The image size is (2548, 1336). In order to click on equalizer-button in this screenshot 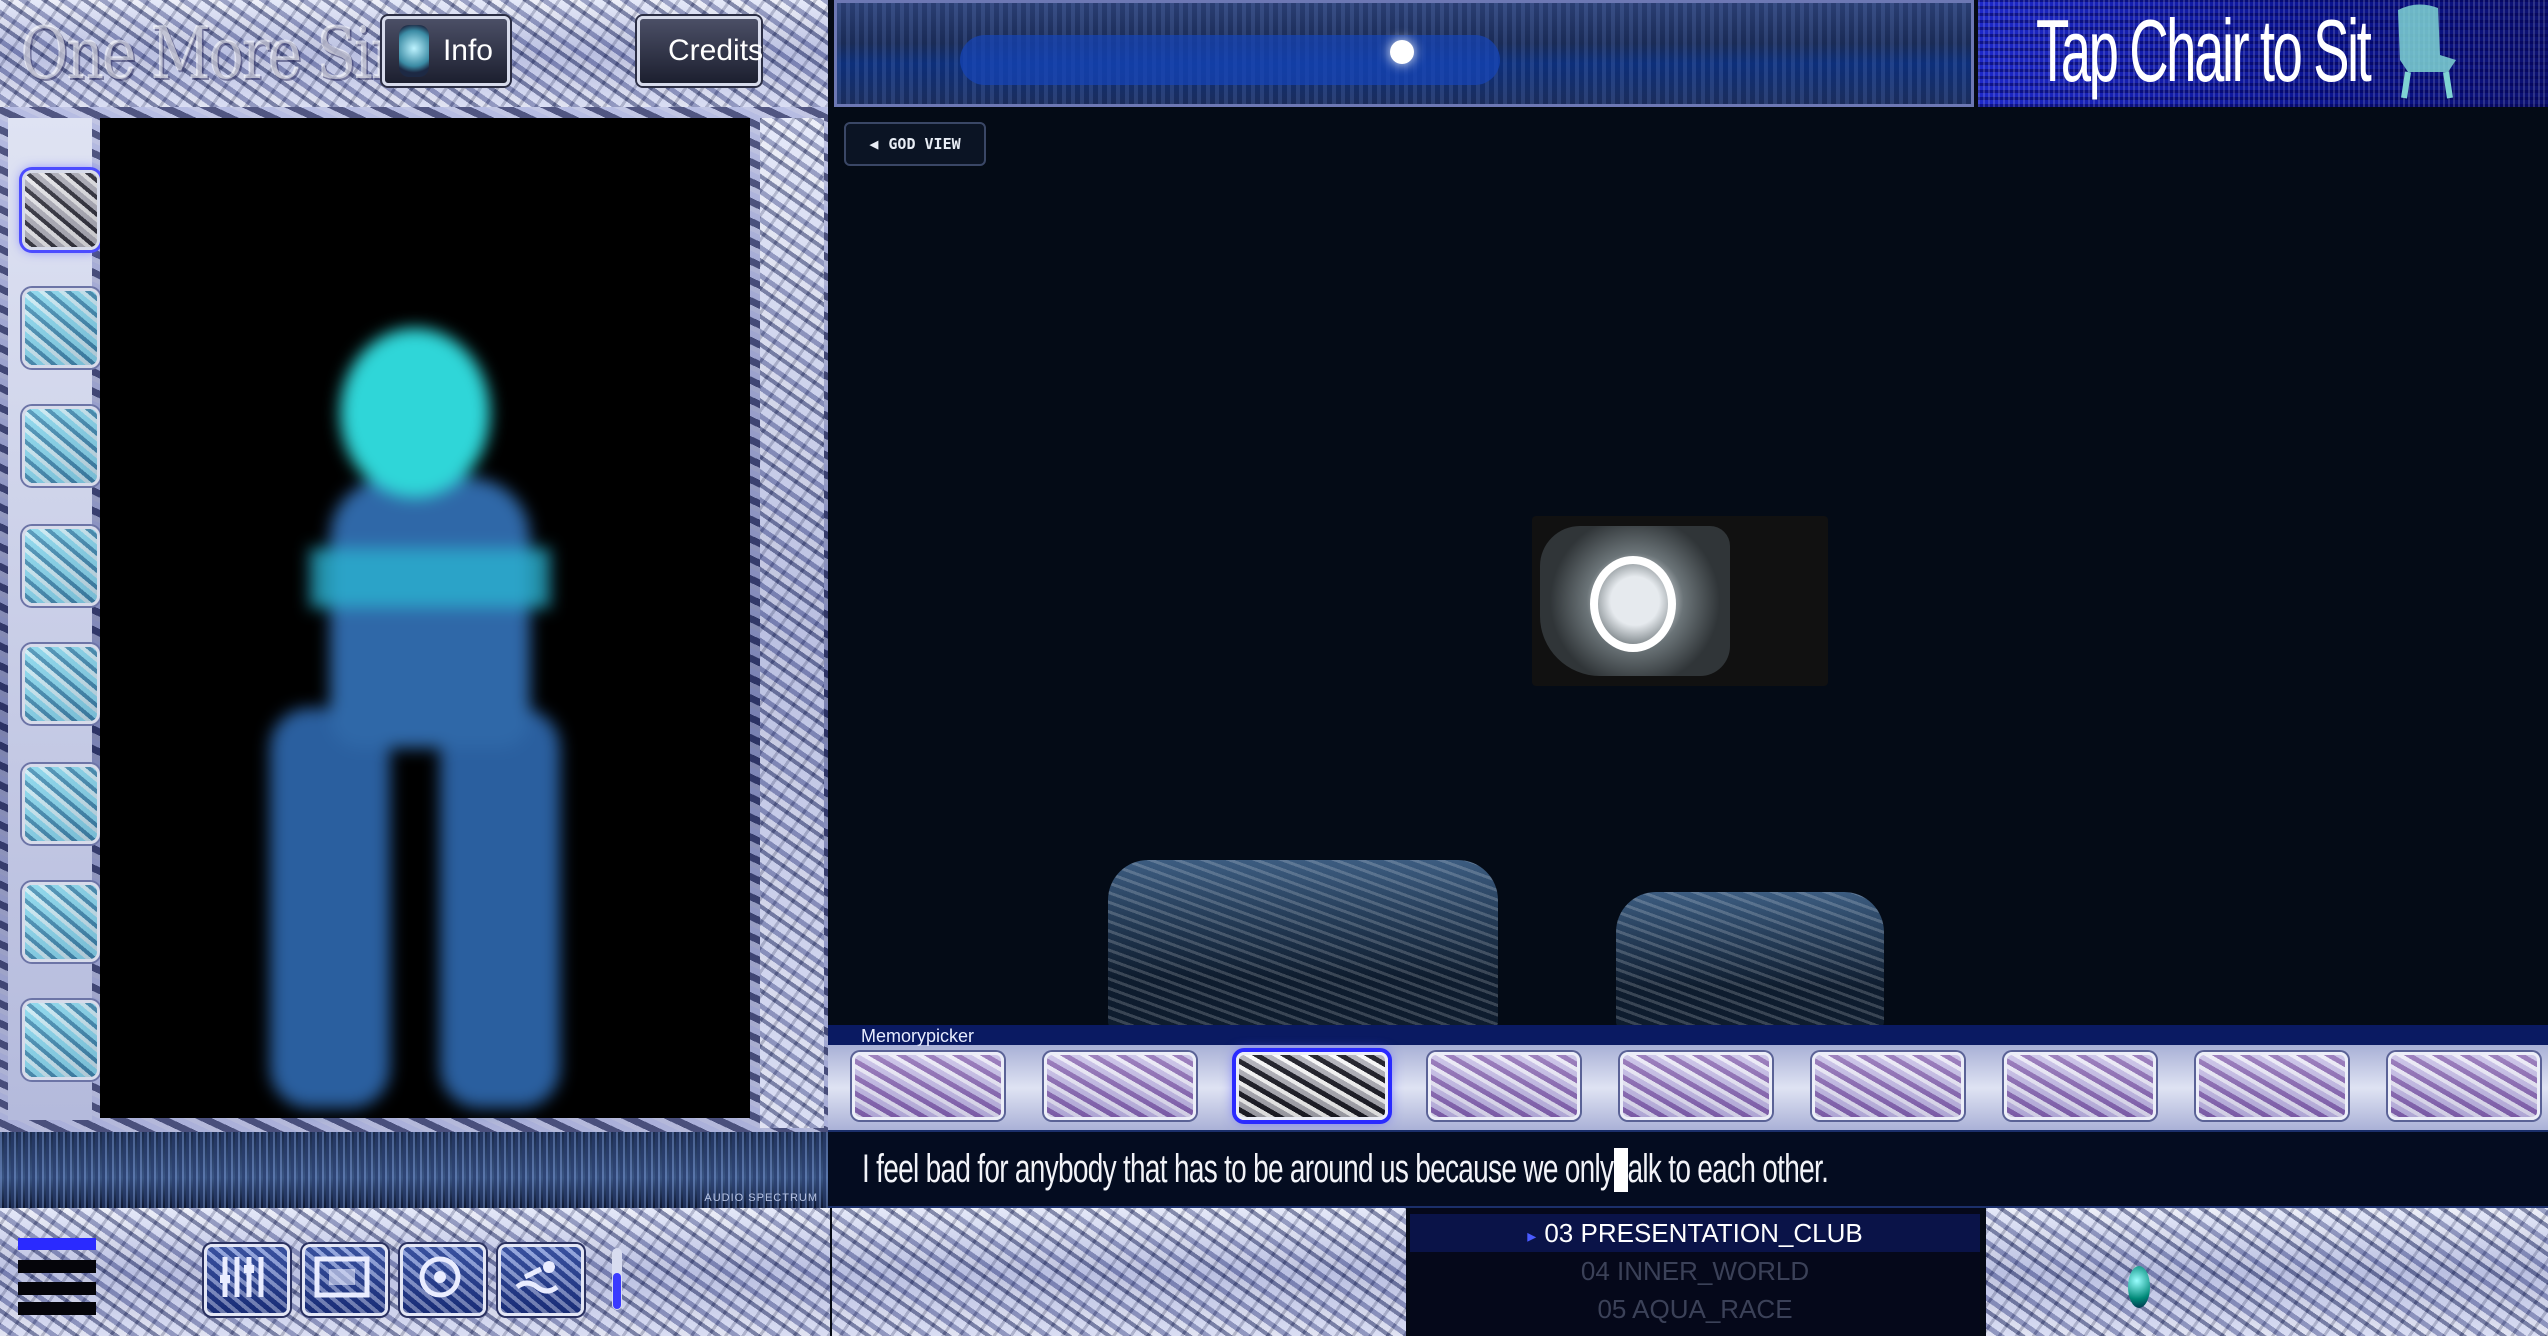, I will do `click(247, 1280)`.